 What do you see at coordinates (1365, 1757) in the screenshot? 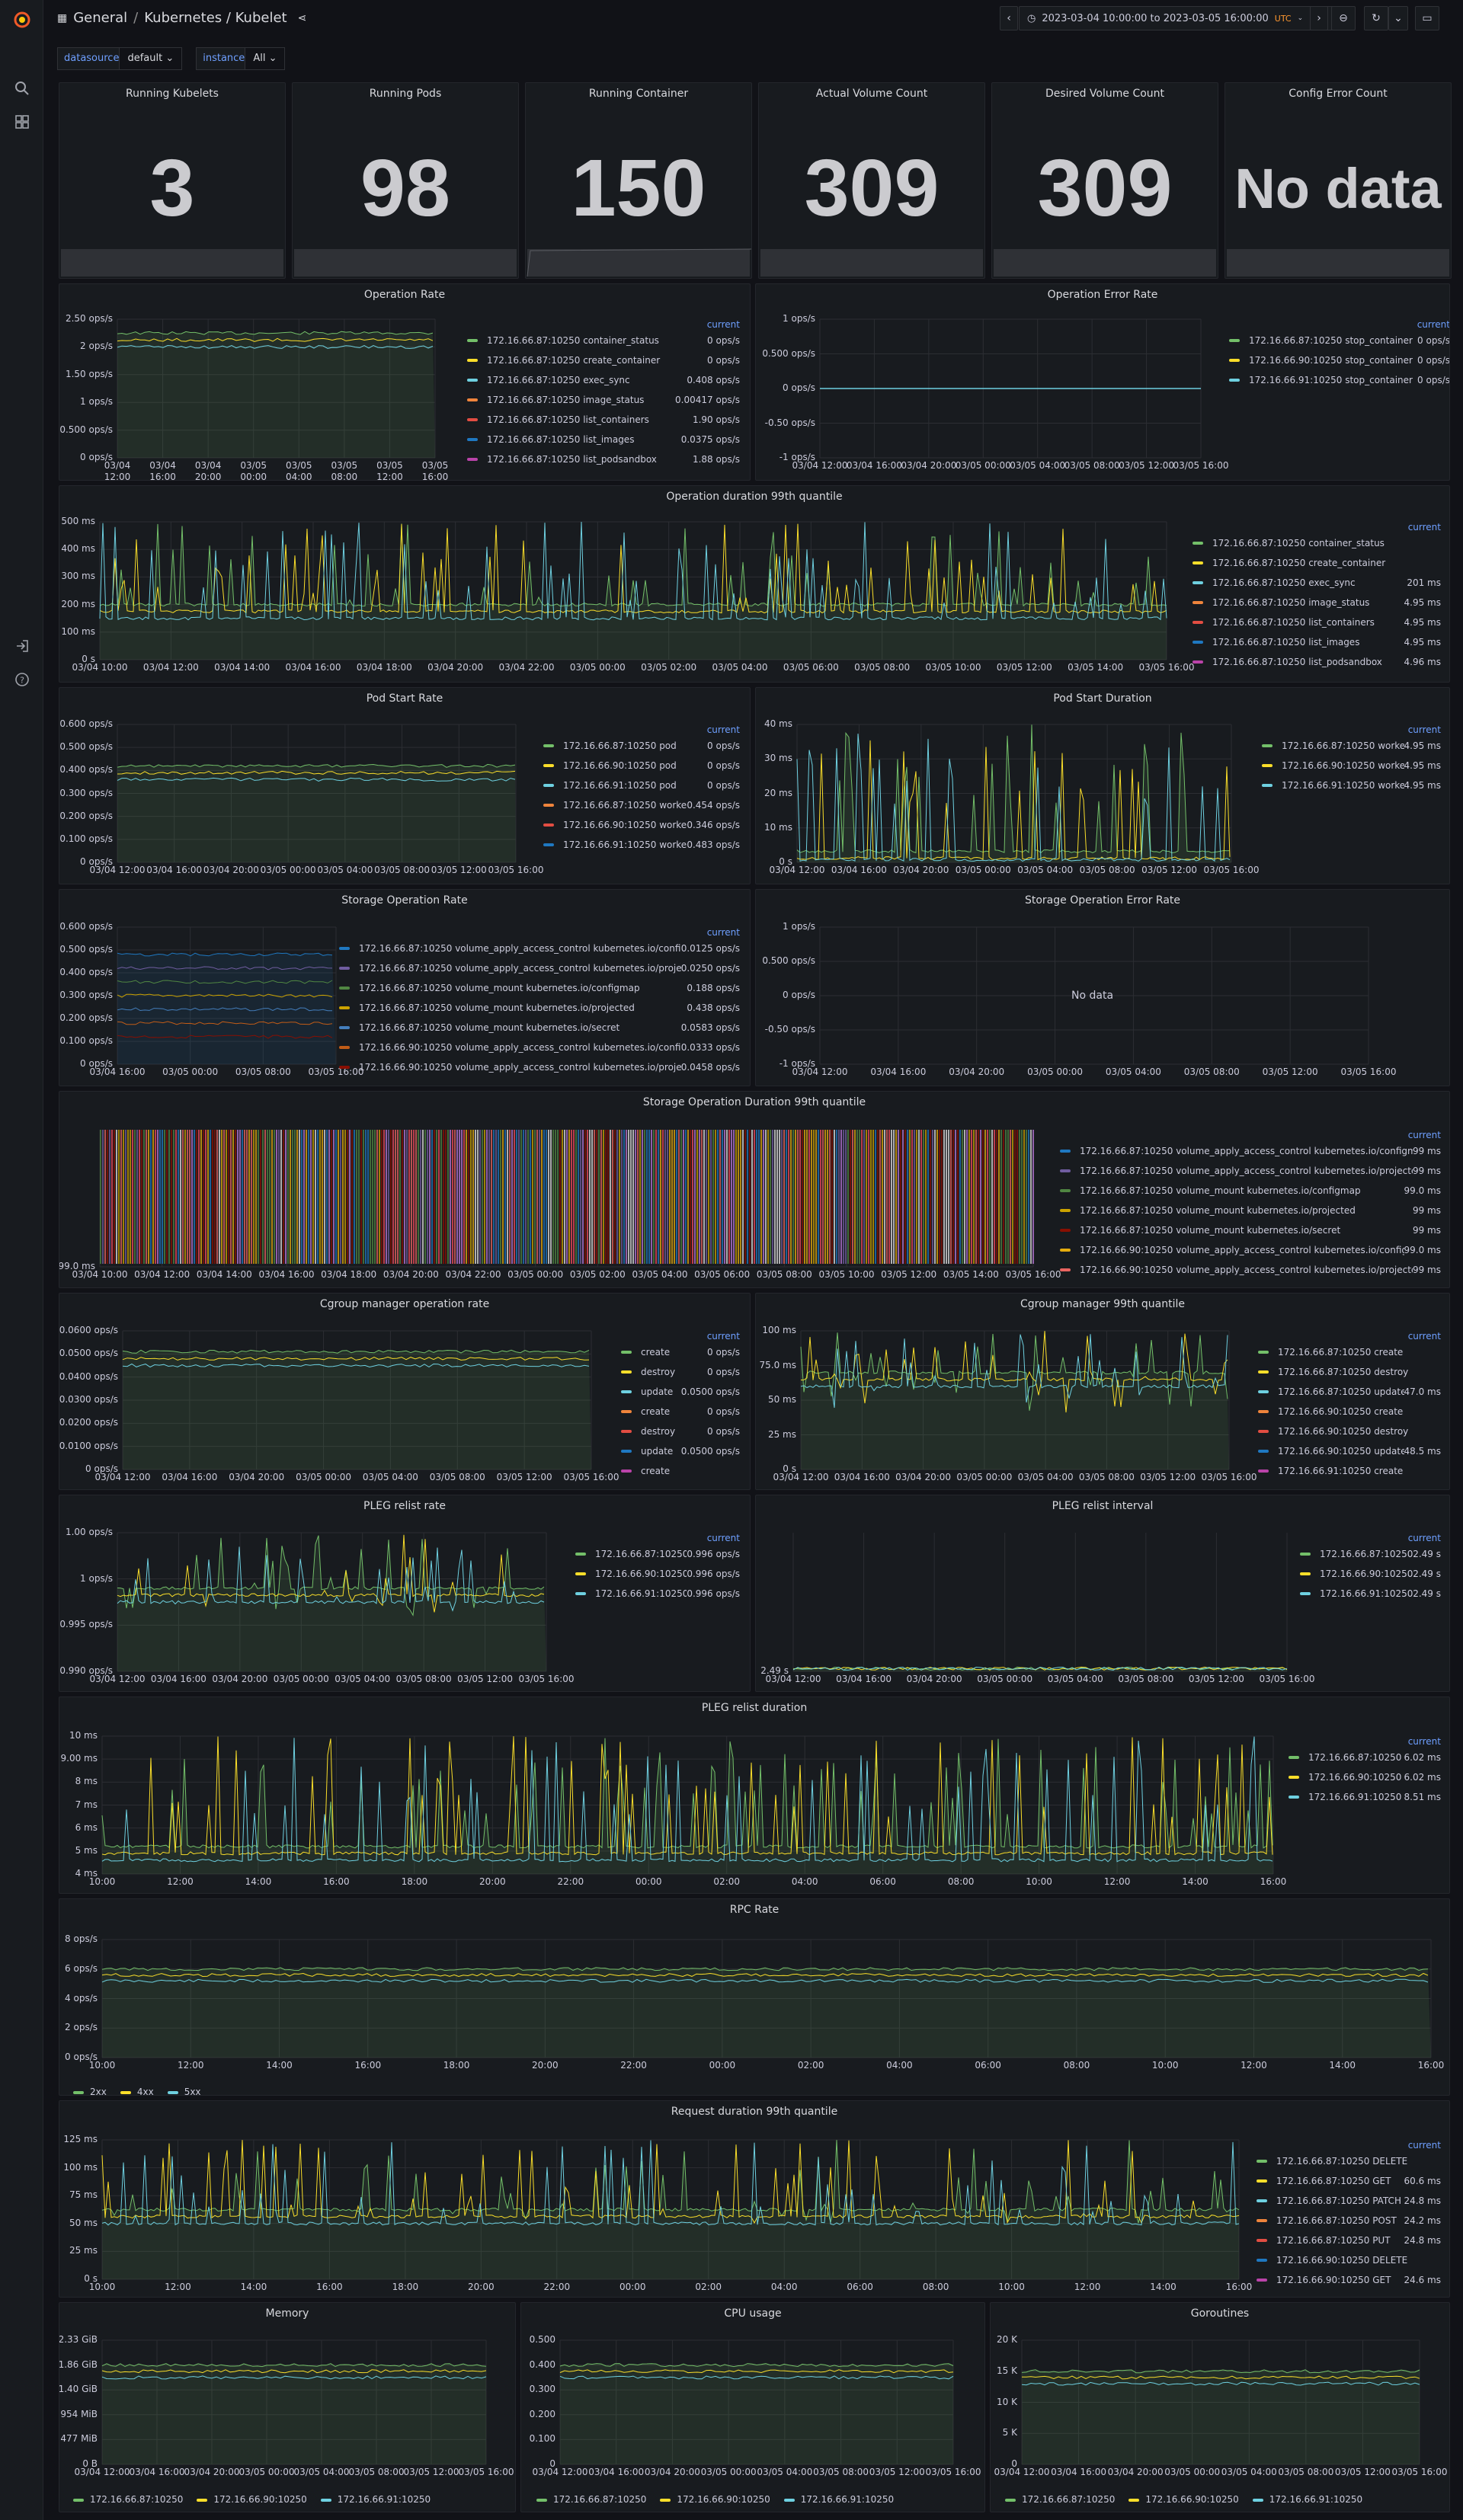
I see `legend-item: 172.16.66.87:10250 6.02 ms` at bounding box center [1365, 1757].